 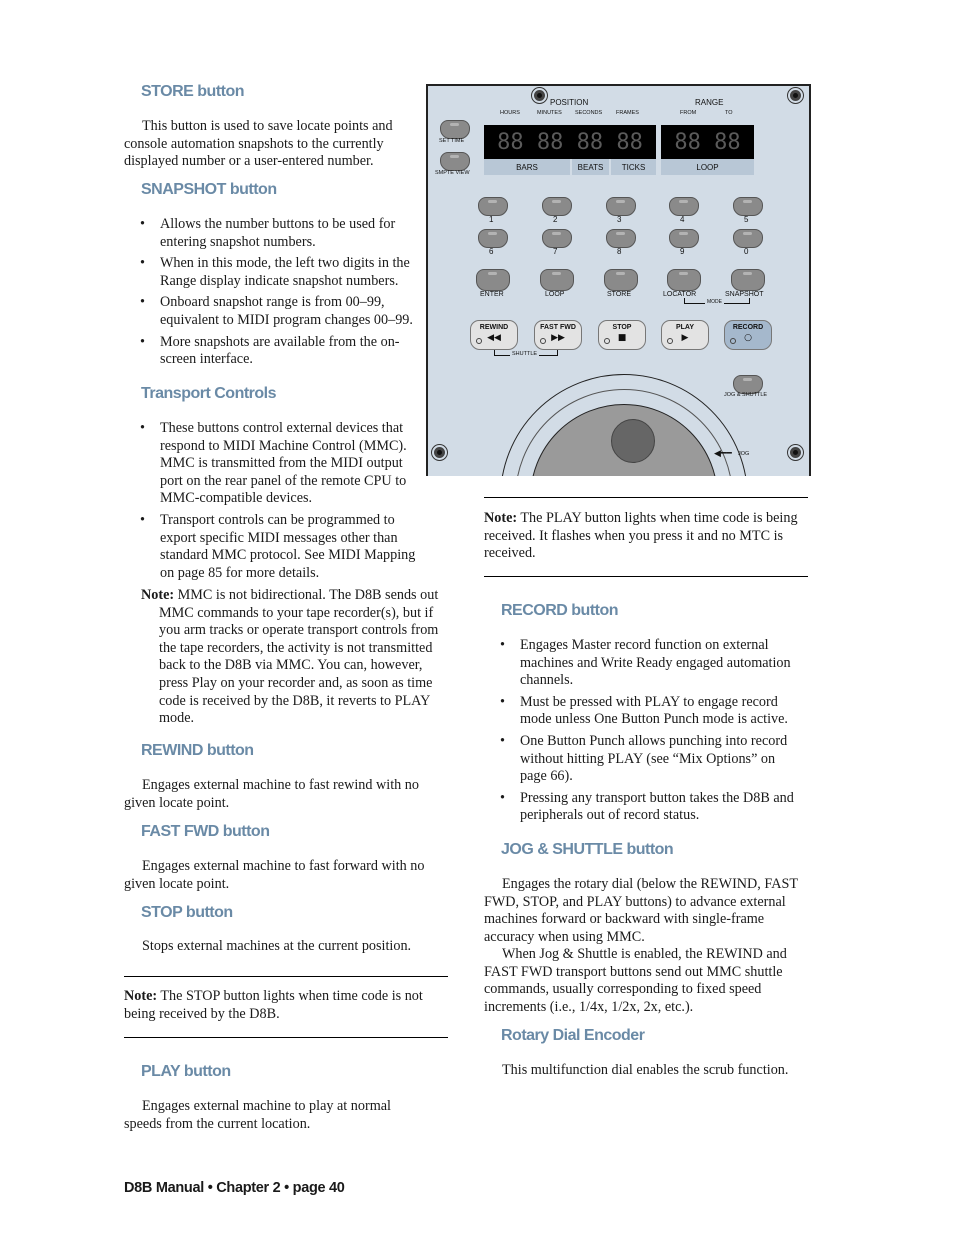 I want to click on play-button: PLAY ▶, so click(x=685, y=335).